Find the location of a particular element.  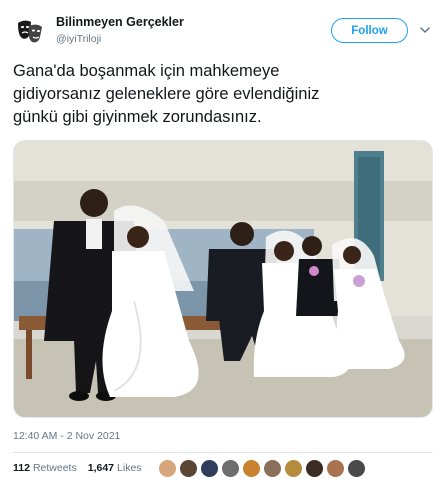

theater-masks-icon is located at coordinates (30, 31).